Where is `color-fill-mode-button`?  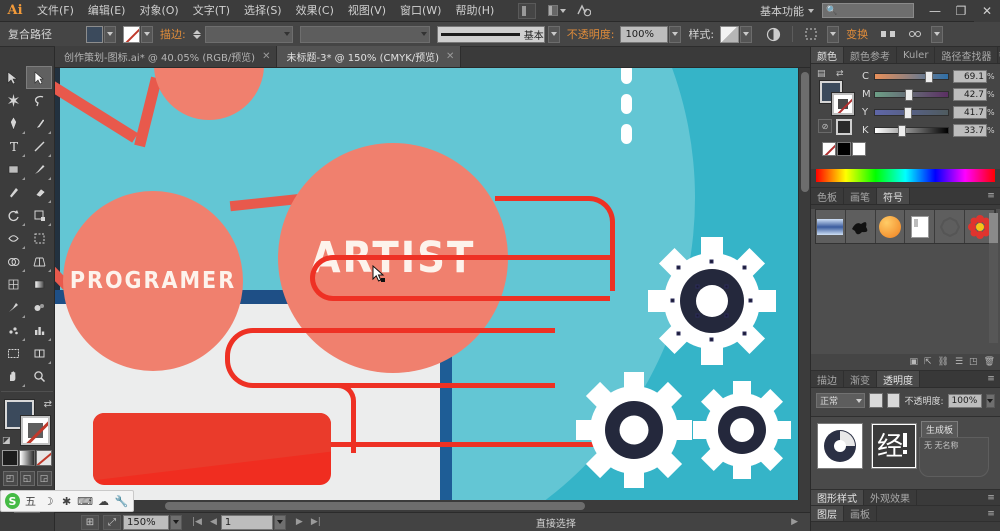 color-fill-mode-button is located at coordinates (10, 458).